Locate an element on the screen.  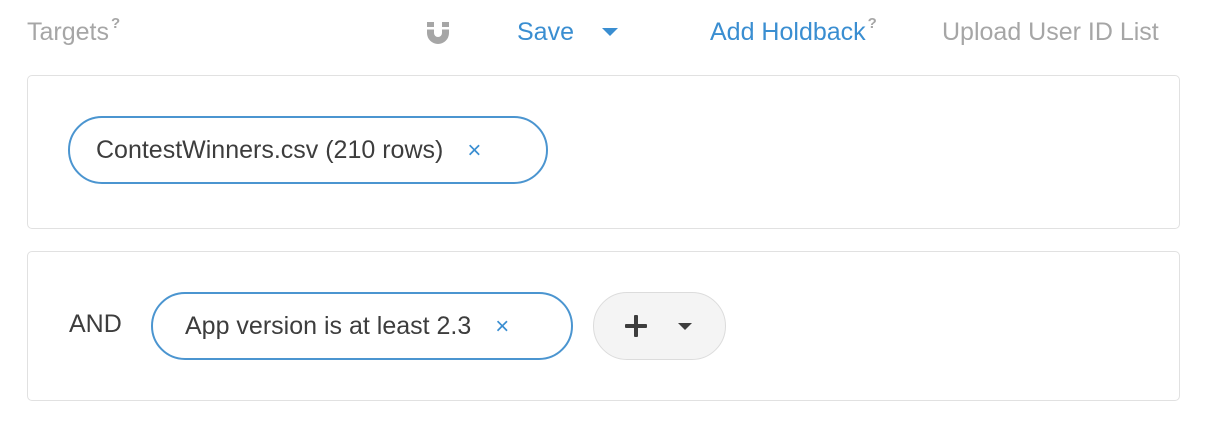
add-holdback-link: Add Holdback? is located at coordinates (793, 31).